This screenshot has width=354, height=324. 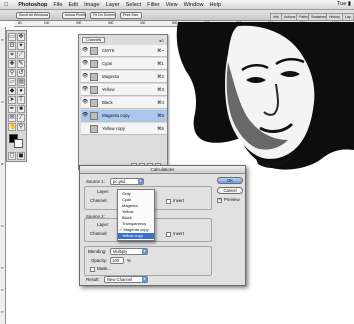 What do you see at coordinates (126, 279) in the screenshot?
I see `result-select: New Channel ▼` at bounding box center [126, 279].